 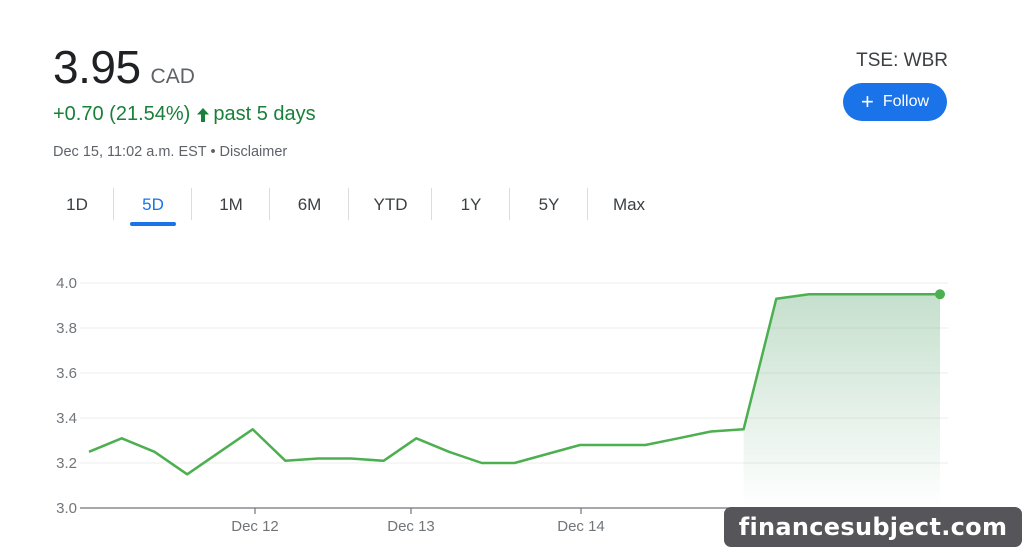 What do you see at coordinates (255, 526) in the screenshot?
I see `x-tick-label: Dec 12` at bounding box center [255, 526].